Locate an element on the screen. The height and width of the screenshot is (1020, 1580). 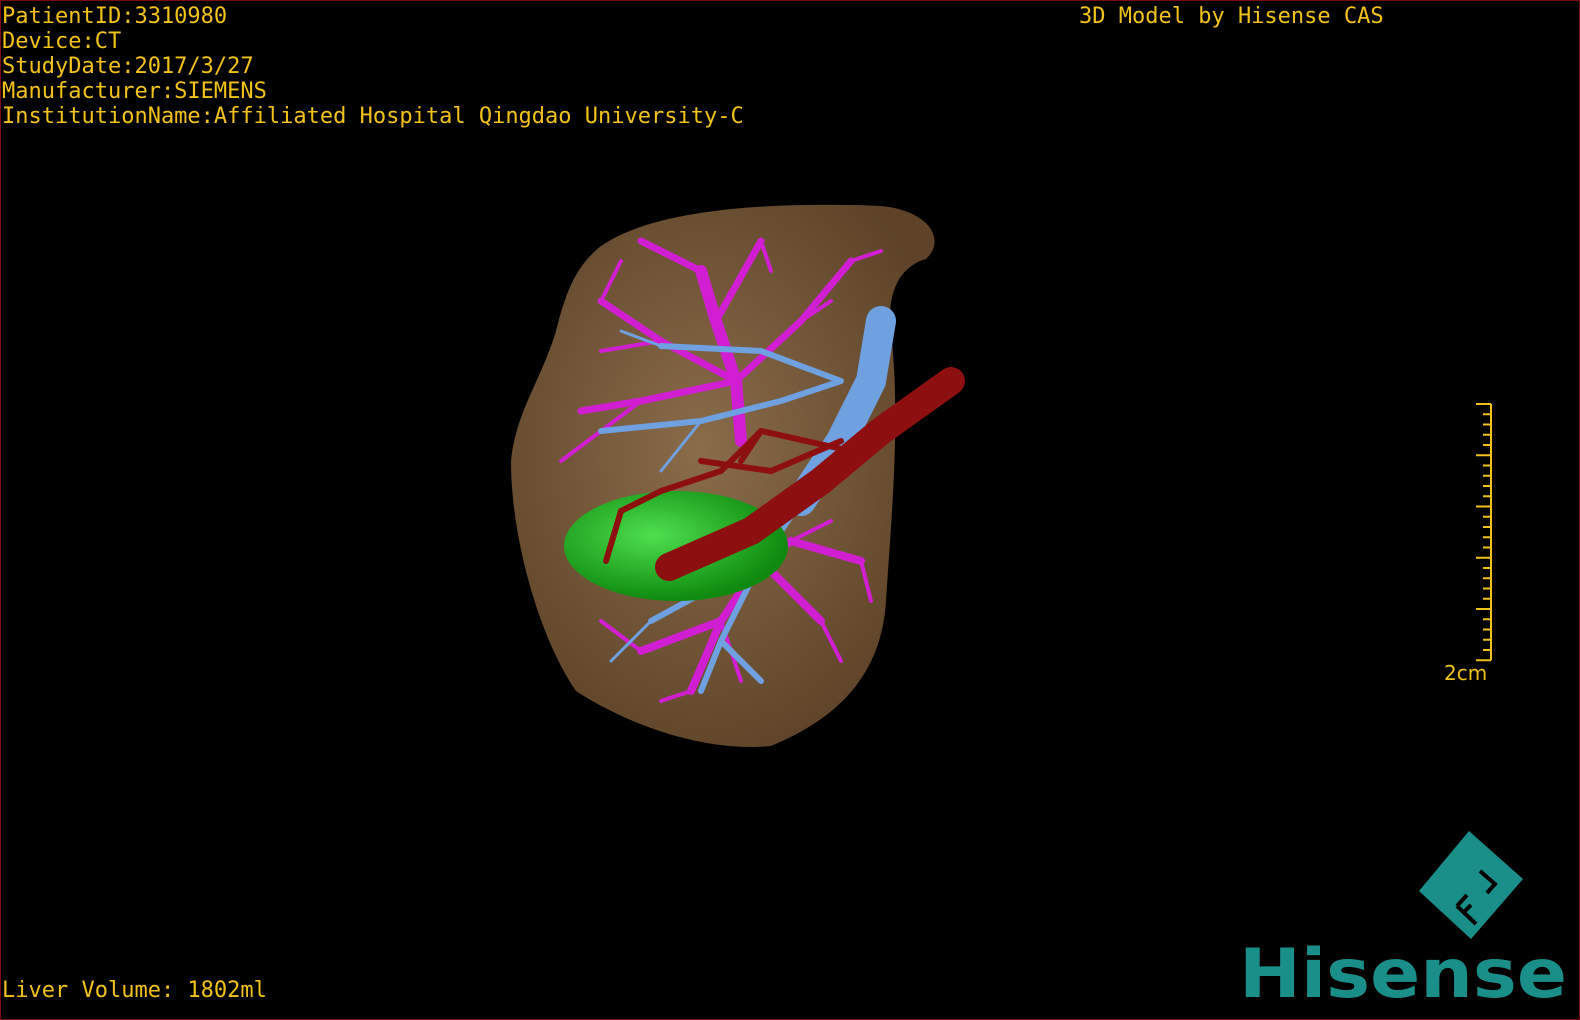
hisense-logo: Hisense is located at coordinates (1403, 921).